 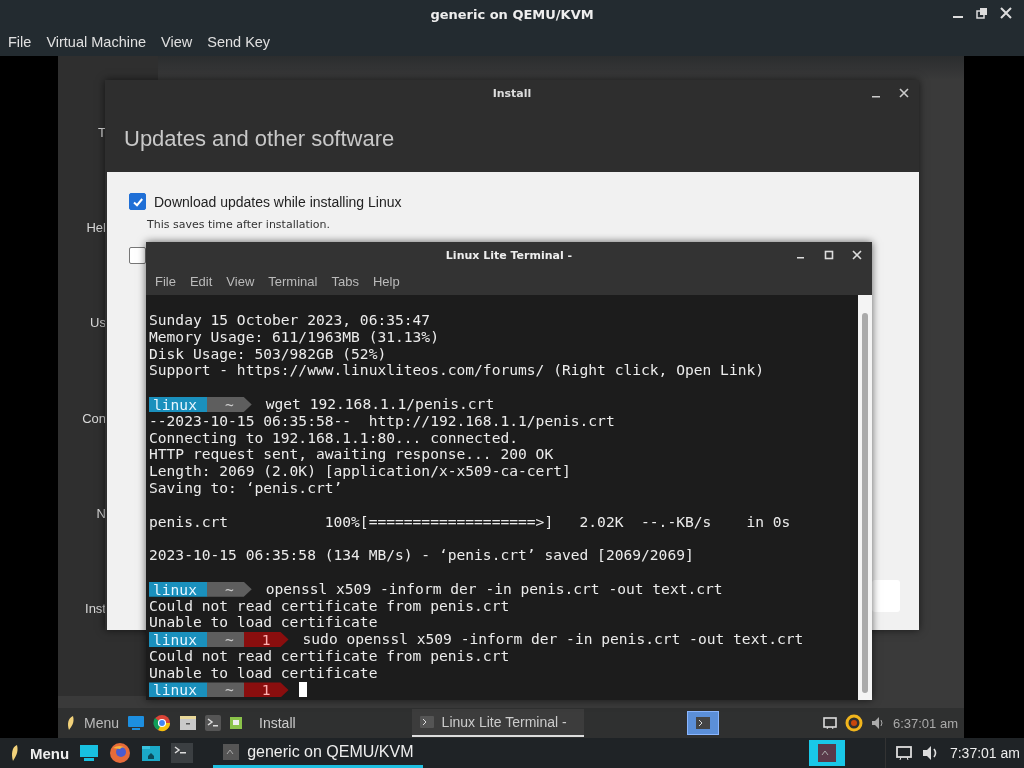 What do you see at coordinates (239, 42) in the screenshot?
I see `menu-item: Send Key` at bounding box center [239, 42].